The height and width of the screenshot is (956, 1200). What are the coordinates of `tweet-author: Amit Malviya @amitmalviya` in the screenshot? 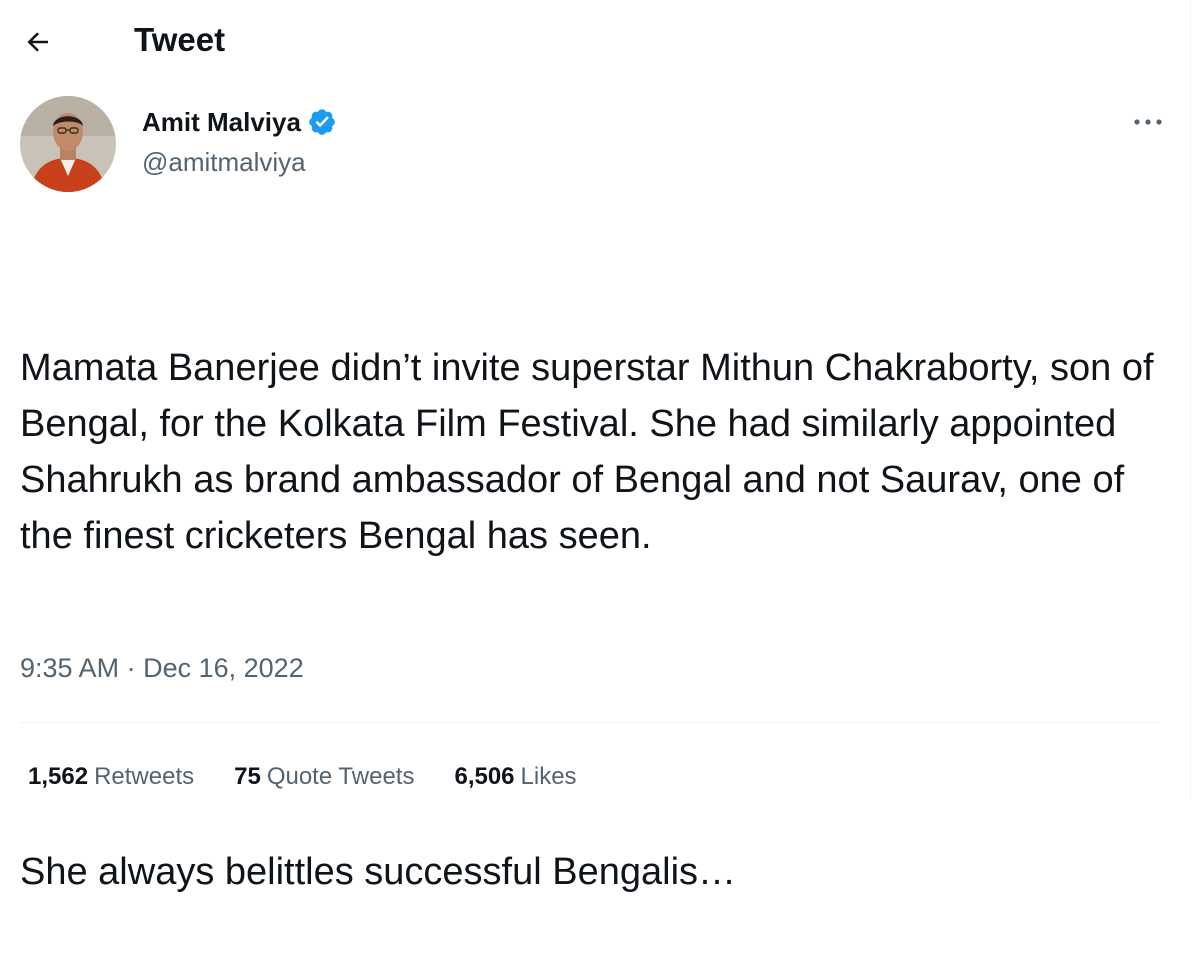 It's located at (595, 146).